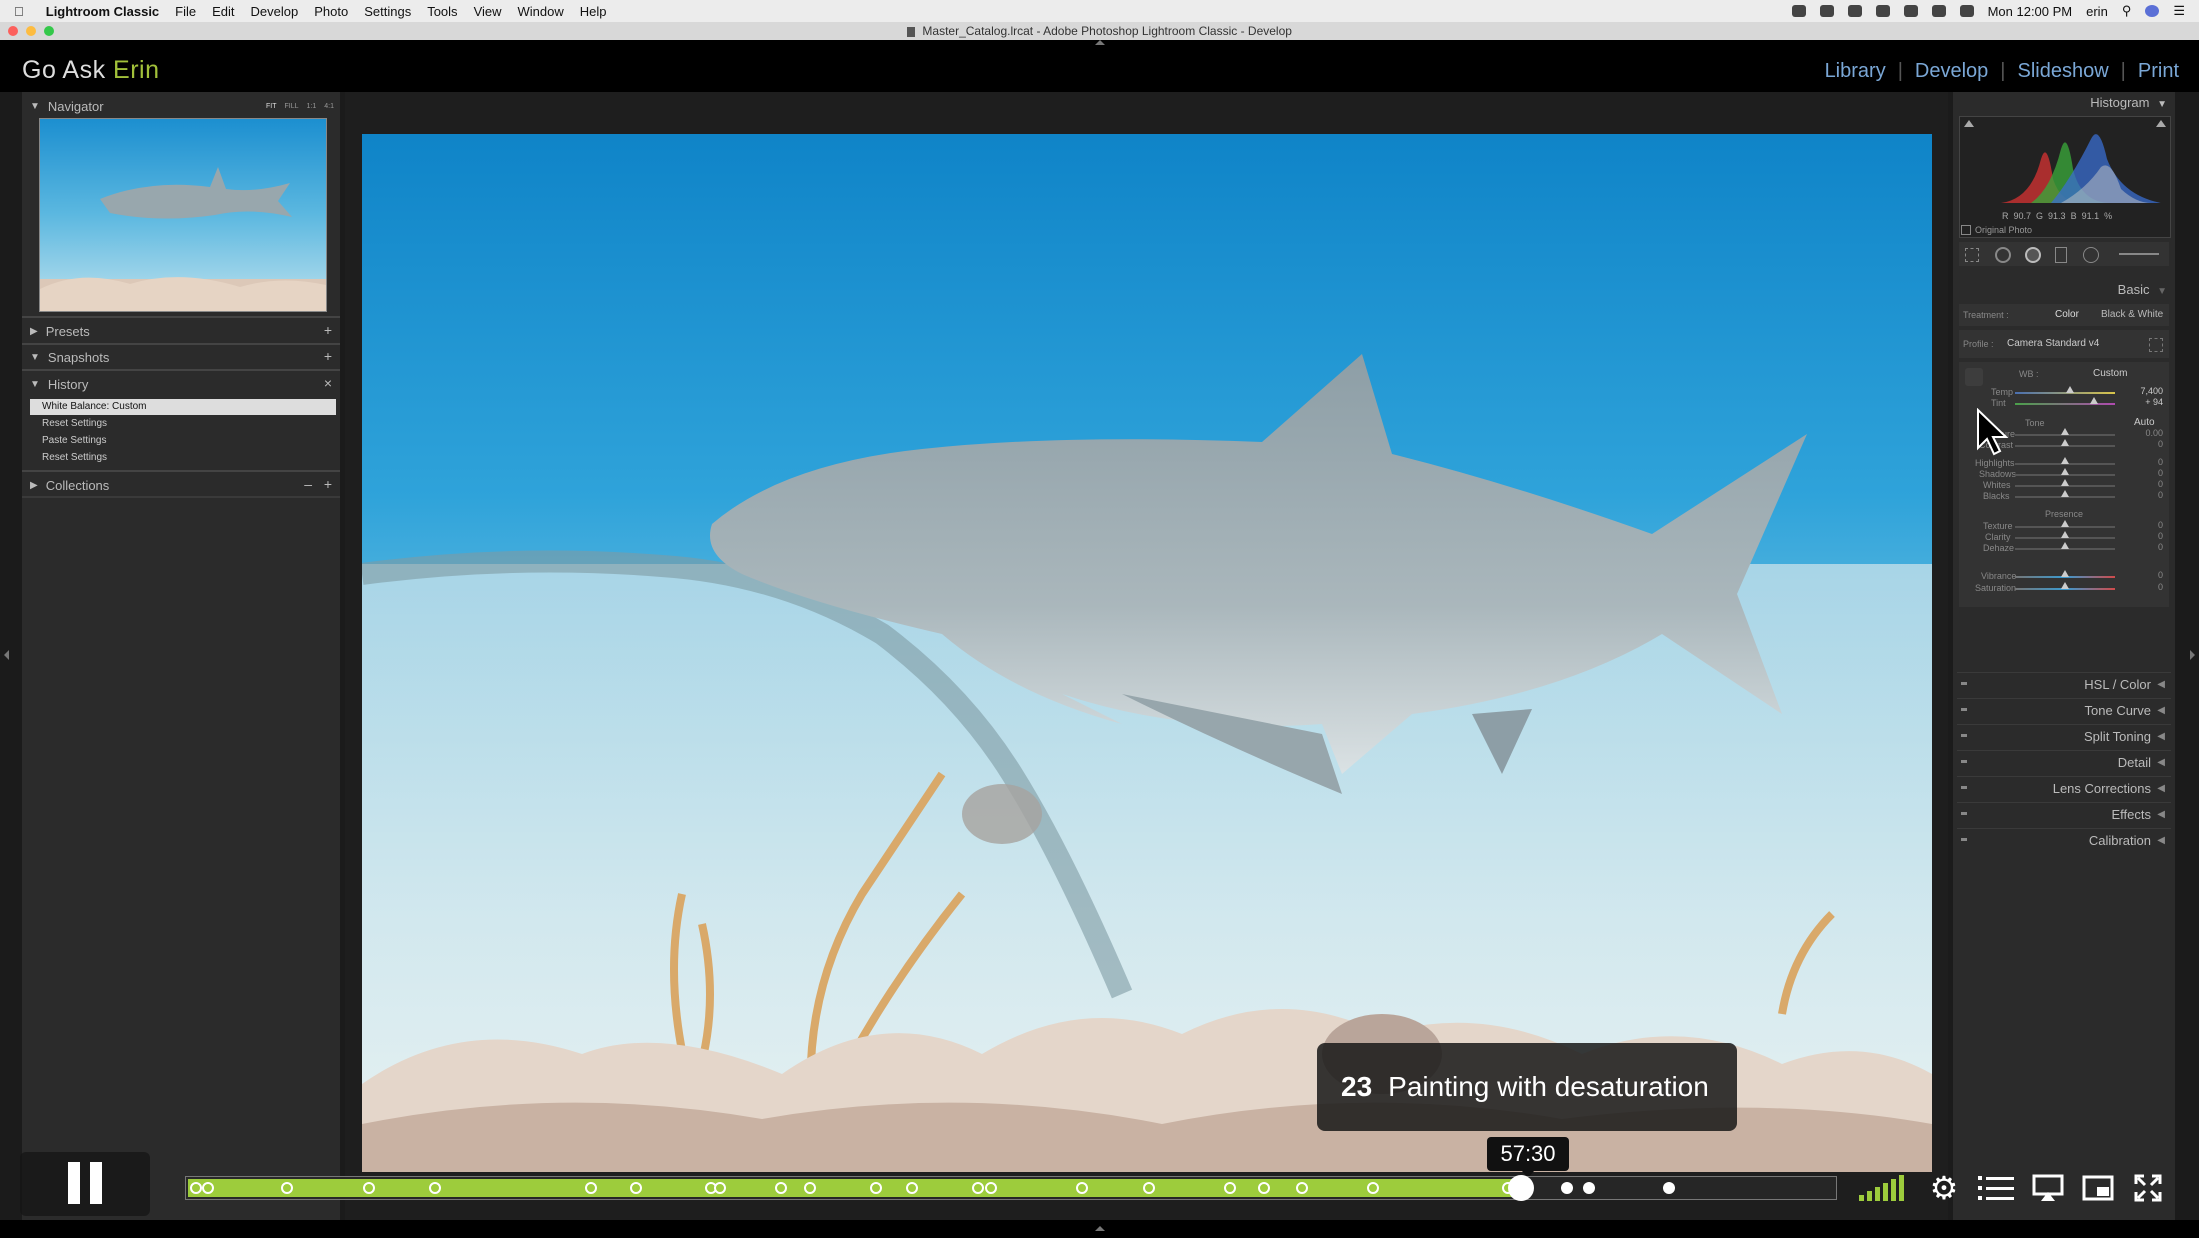 This screenshot has width=2199, height=1238. Describe the element at coordinates (2061, 255) in the screenshot. I see `graduated-filter-icon` at that location.